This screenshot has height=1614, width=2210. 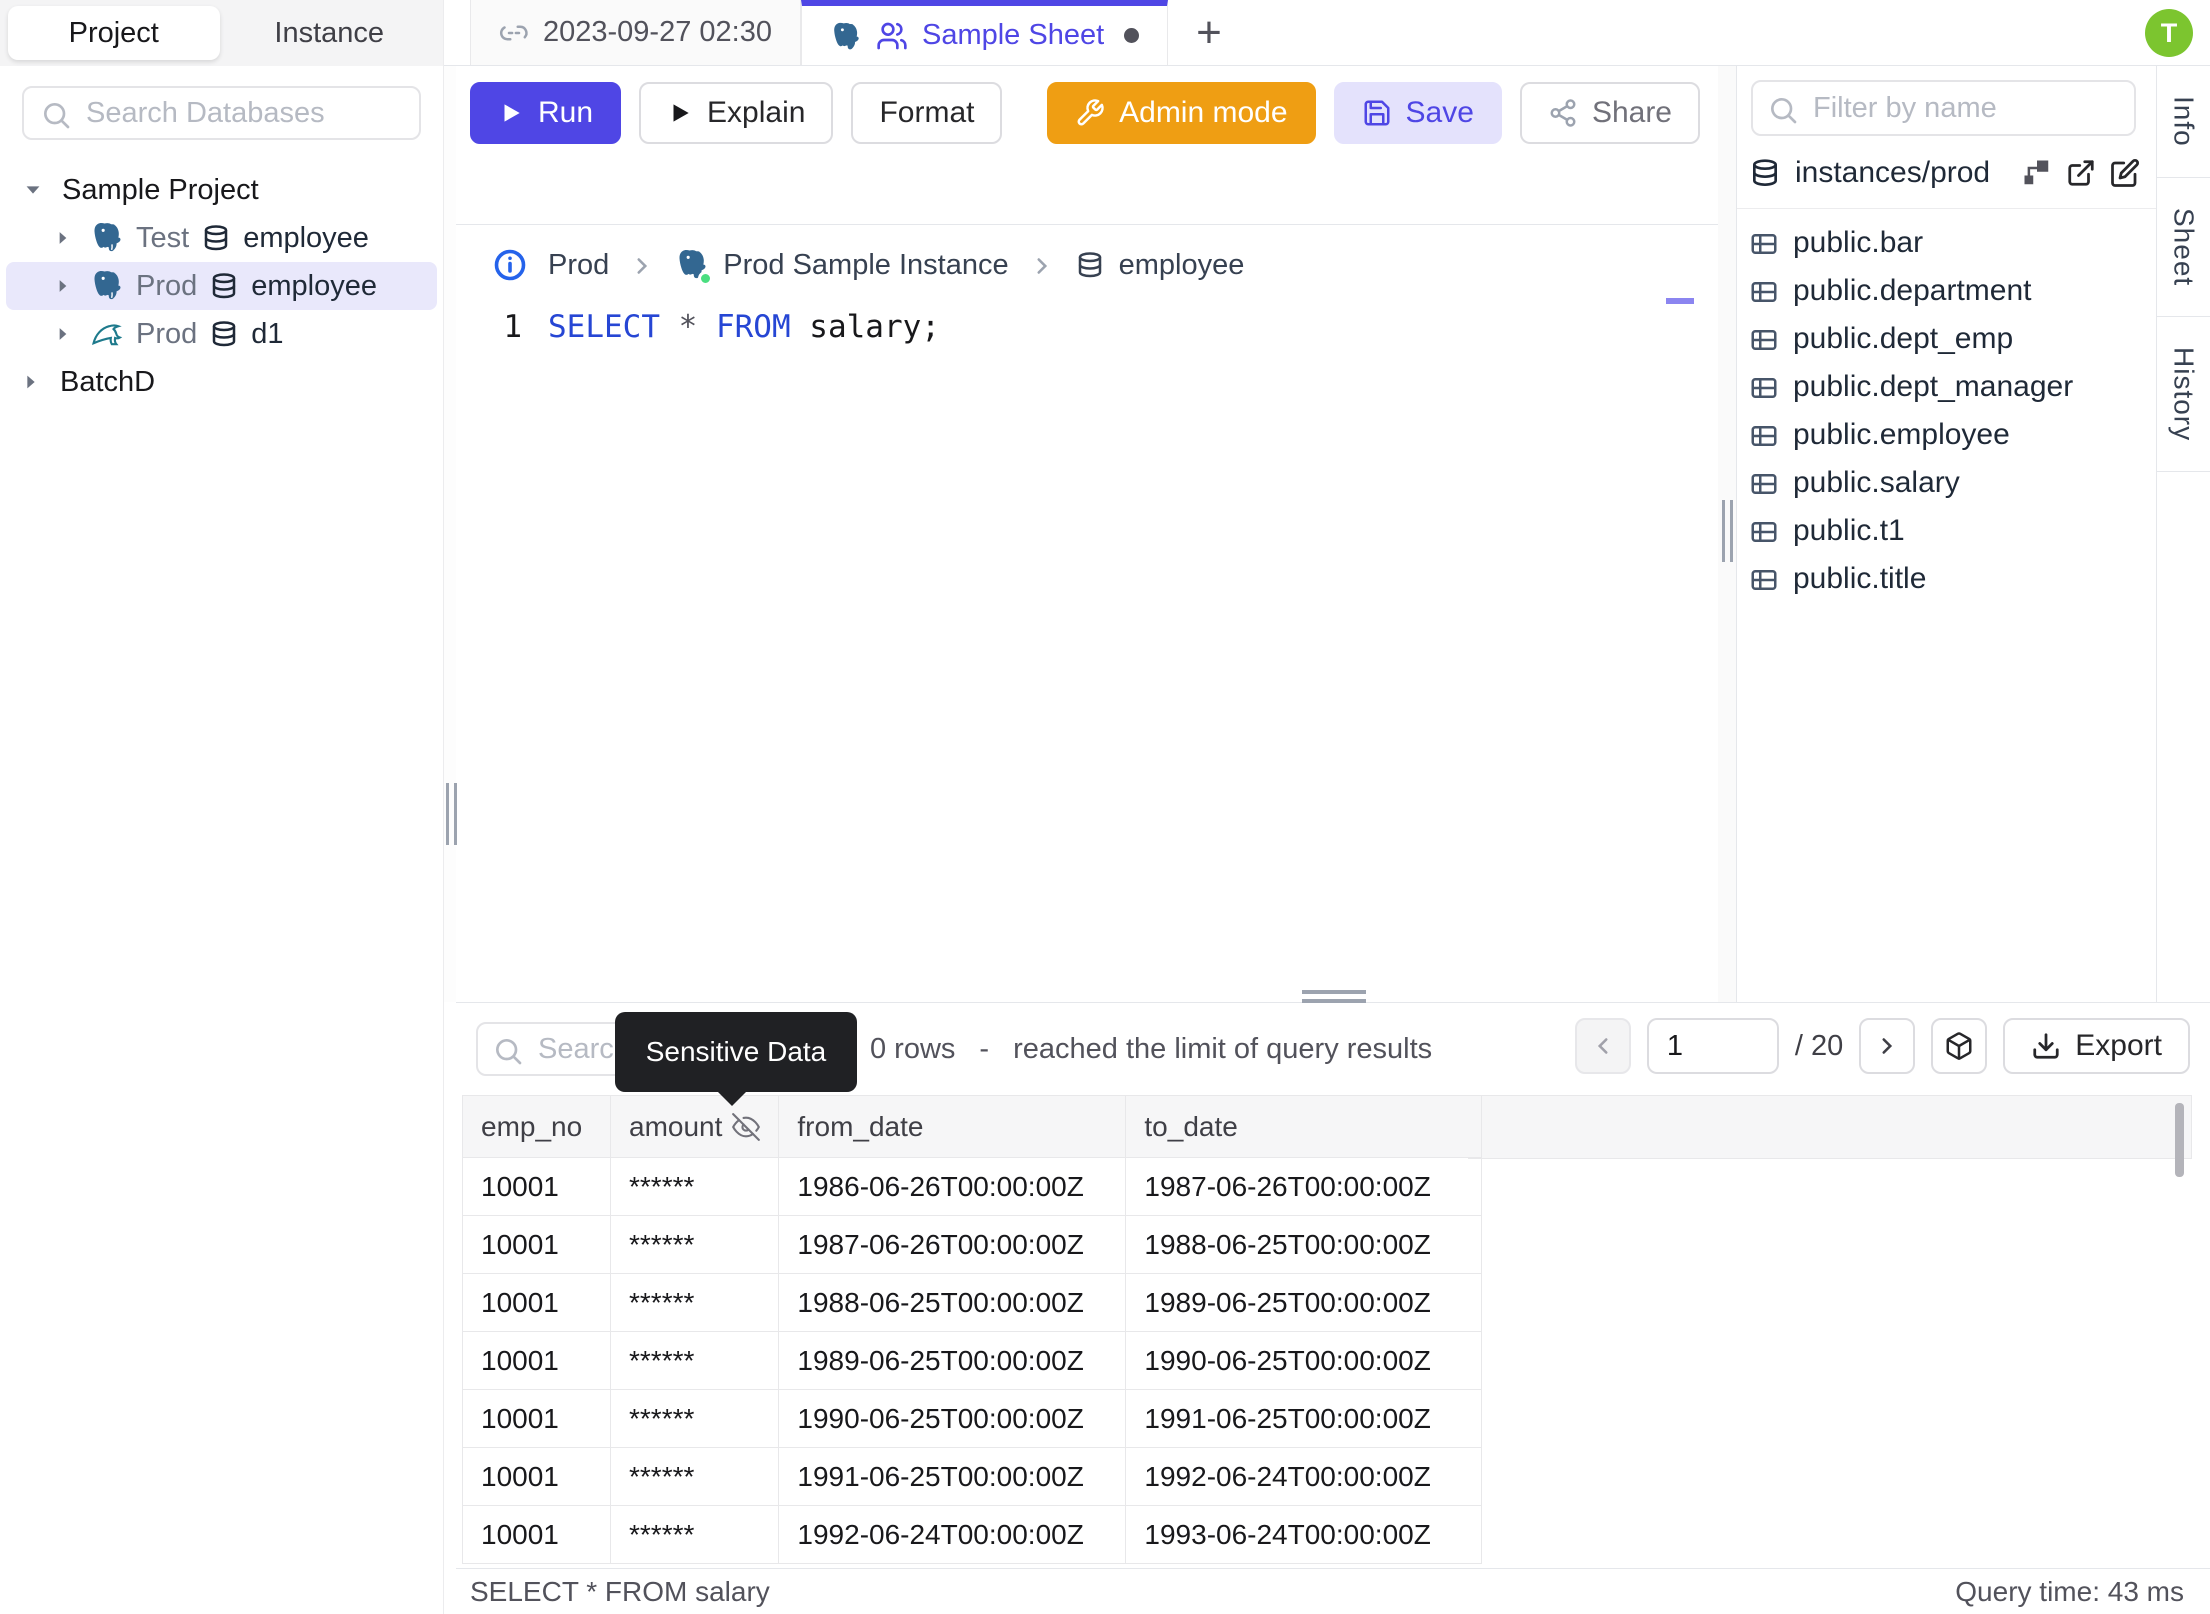 What do you see at coordinates (2096, 1046) in the screenshot?
I see `export-button: Export` at bounding box center [2096, 1046].